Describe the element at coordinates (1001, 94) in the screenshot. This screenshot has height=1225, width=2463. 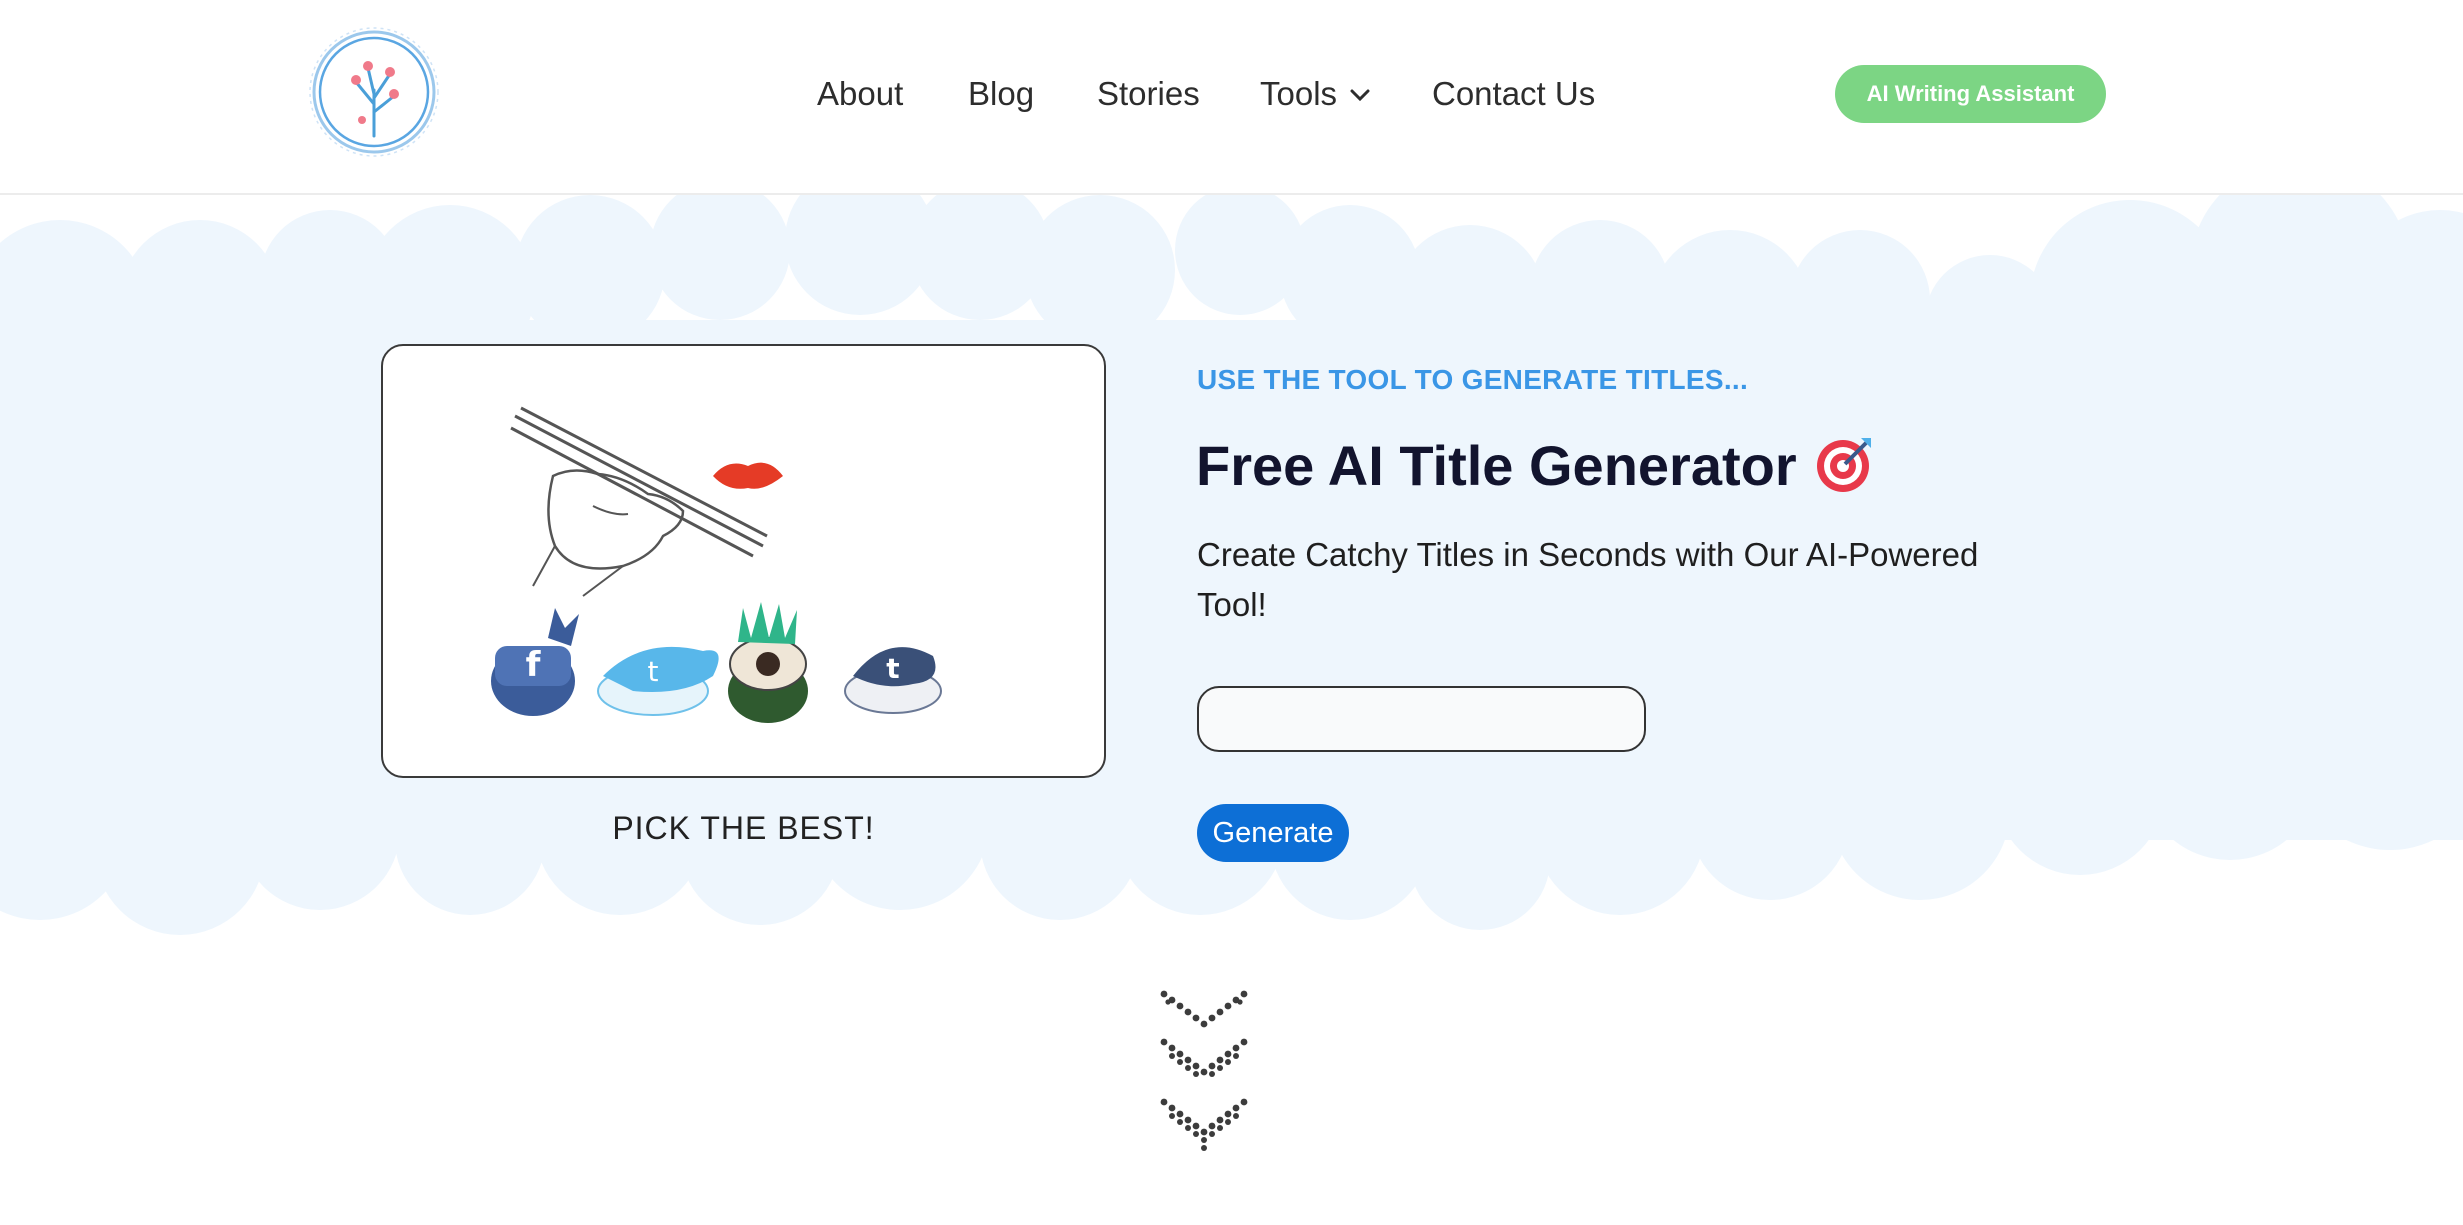
I see `nav-blog: Blog` at that location.